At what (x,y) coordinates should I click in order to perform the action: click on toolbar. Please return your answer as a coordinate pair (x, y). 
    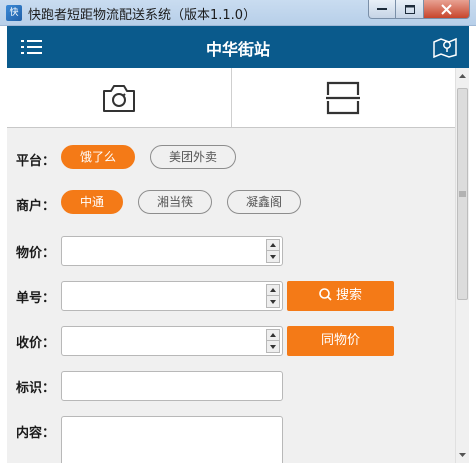
    Looking at the image, I should click on (231, 98).